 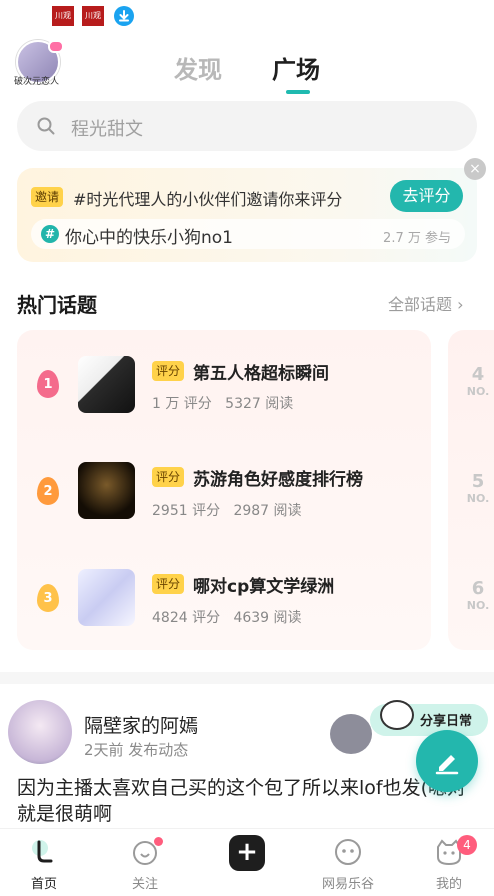 I want to click on plus-icon: +, so click(x=247, y=853).